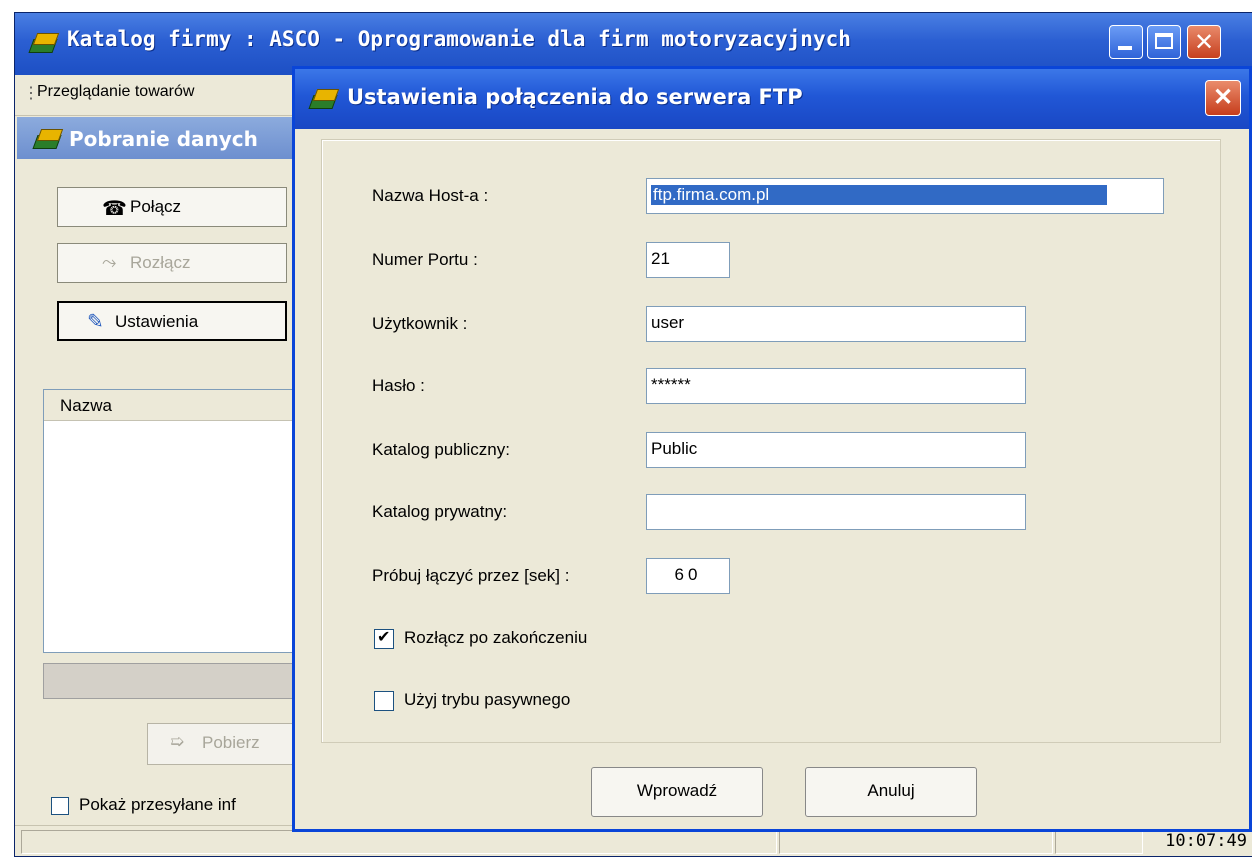 This screenshot has width=1252, height=857. What do you see at coordinates (471, 575) in the screenshot?
I see `timeout-label: Próbuj łączyć przez [sek] :` at bounding box center [471, 575].